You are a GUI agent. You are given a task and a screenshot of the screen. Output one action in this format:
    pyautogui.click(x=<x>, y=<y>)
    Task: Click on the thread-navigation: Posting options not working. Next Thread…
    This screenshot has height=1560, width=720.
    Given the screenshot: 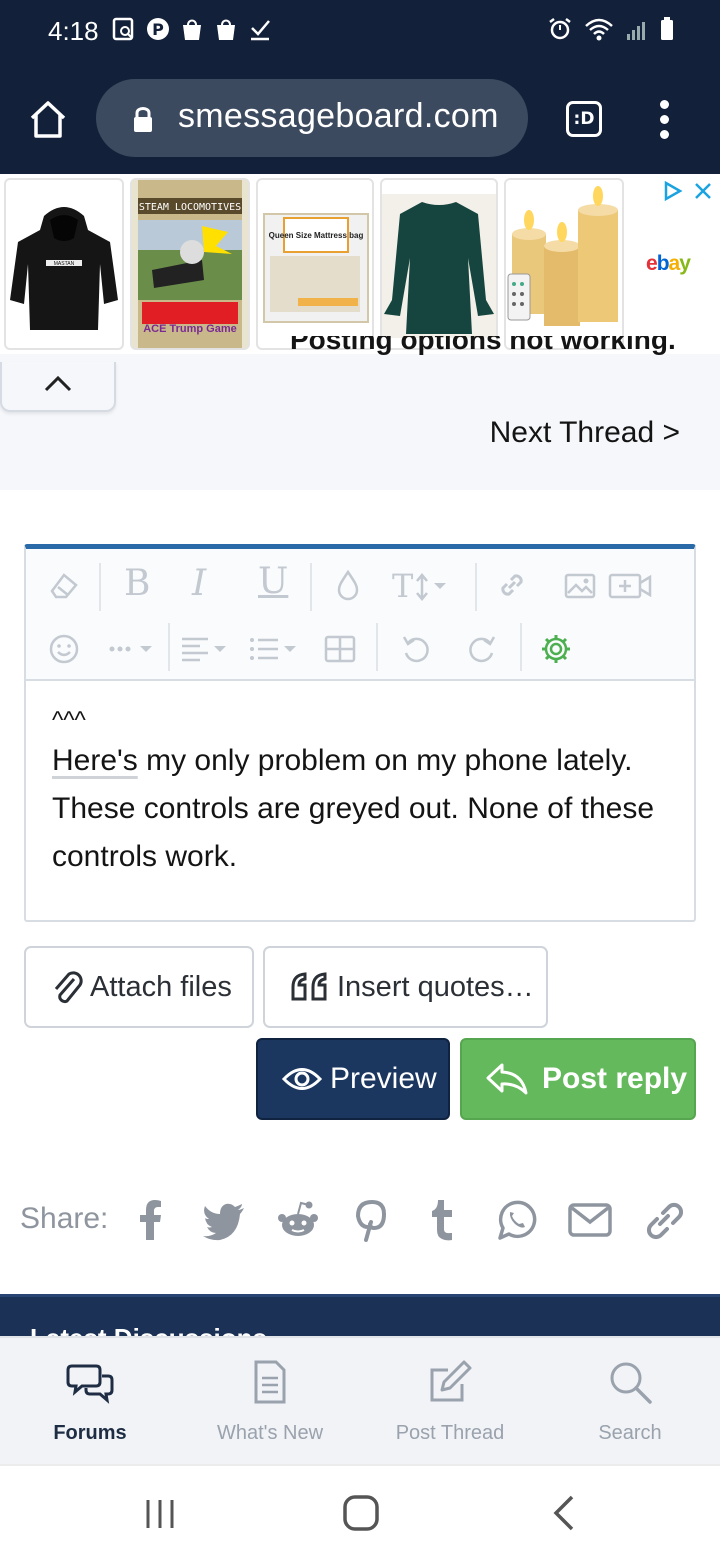 What is the action you would take?
    pyautogui.click(x=360, y=413)
    